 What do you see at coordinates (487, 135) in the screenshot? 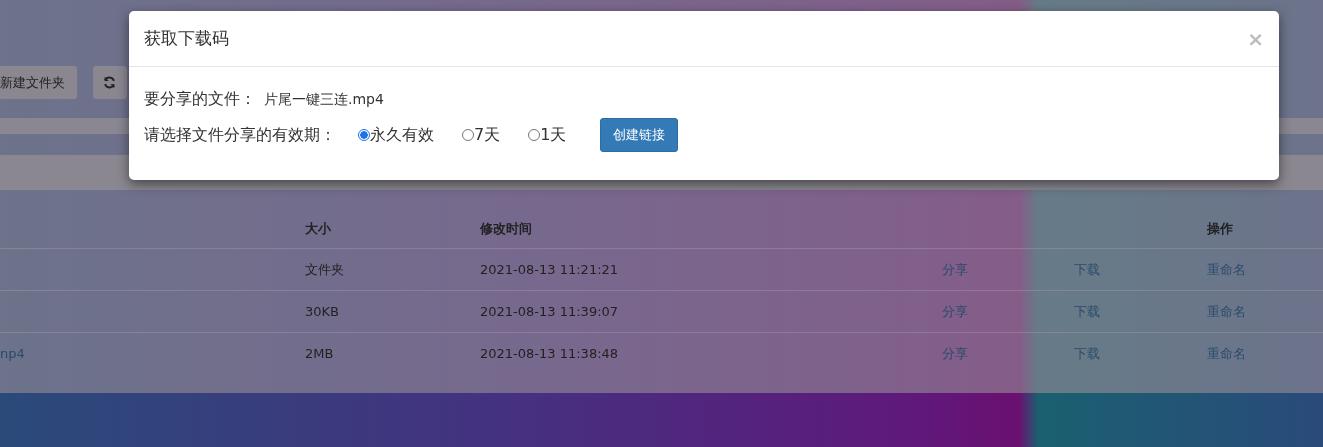
I see `option-label: 7天` at bounding box center [487, 135].